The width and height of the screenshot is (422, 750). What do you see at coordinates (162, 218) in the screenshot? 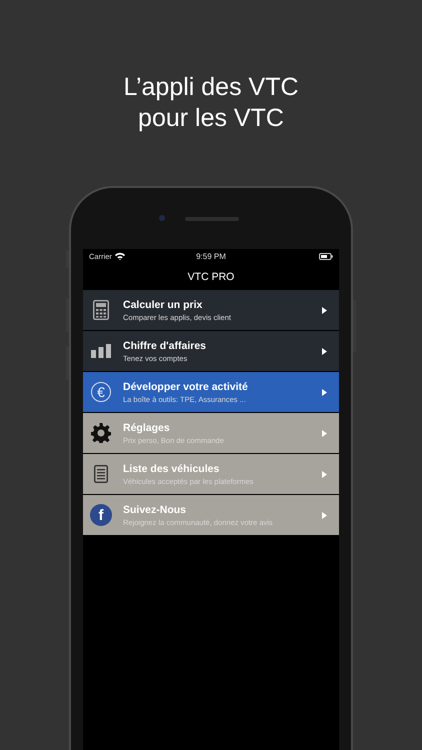
I see `camera-icon` at bounding box center [162, 218].